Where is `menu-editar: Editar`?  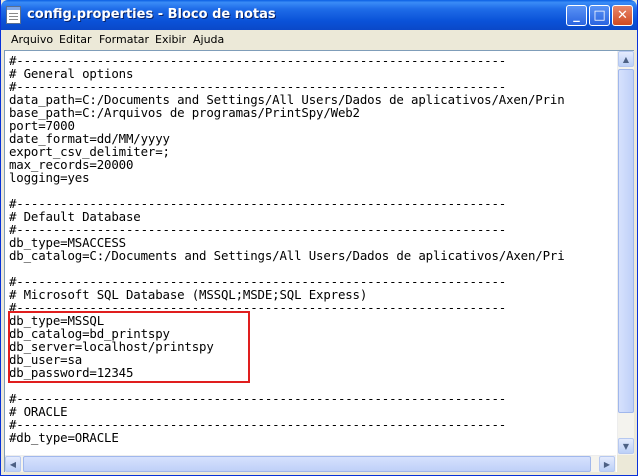
menu-editar: Editar is located at coordinates (75, 39).